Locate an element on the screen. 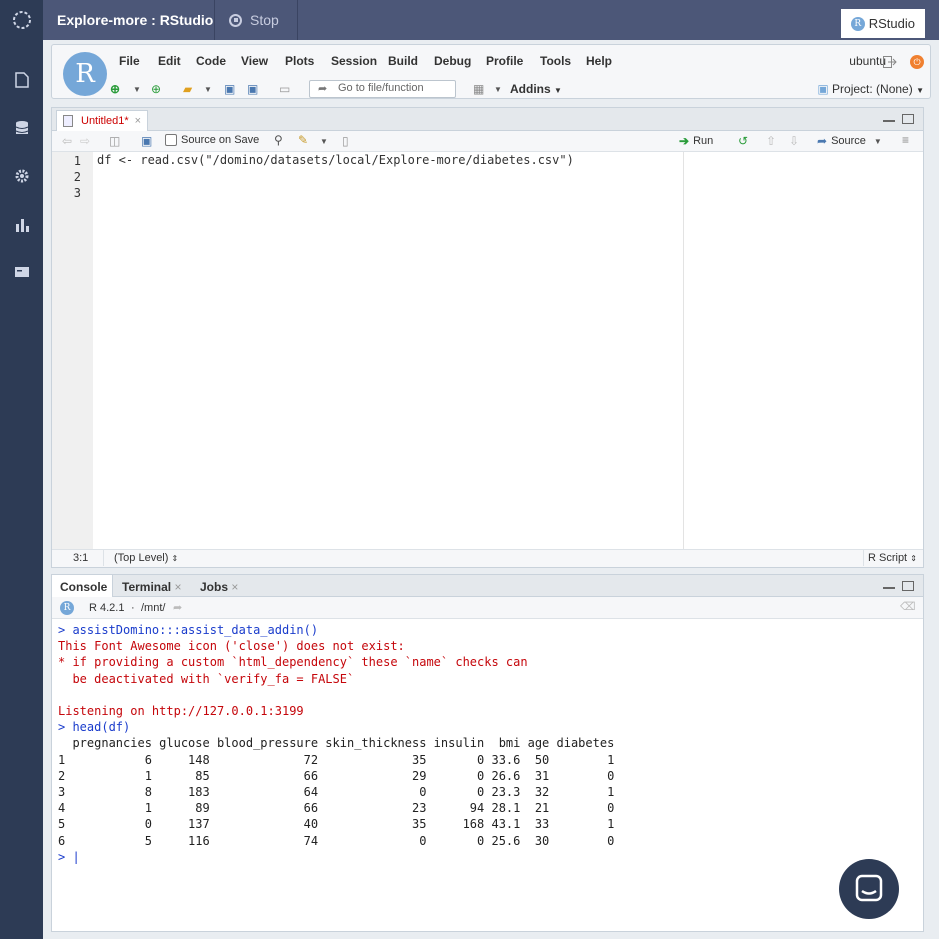  rerun-icon: ↺ is located at coordinates (743, 141).